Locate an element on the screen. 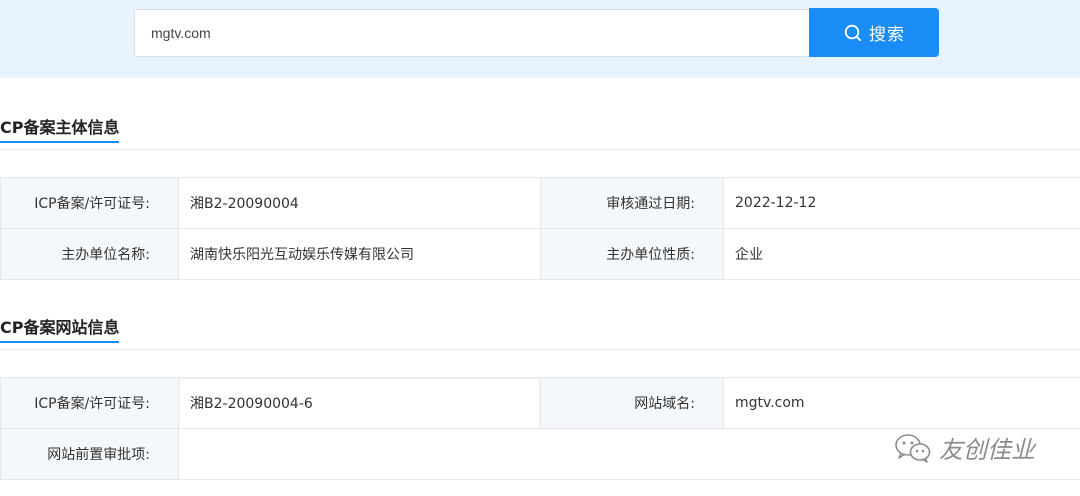 This screenshot has width=1080, height=496. field-value: mgtv.com is located at coordinates (901, 403).